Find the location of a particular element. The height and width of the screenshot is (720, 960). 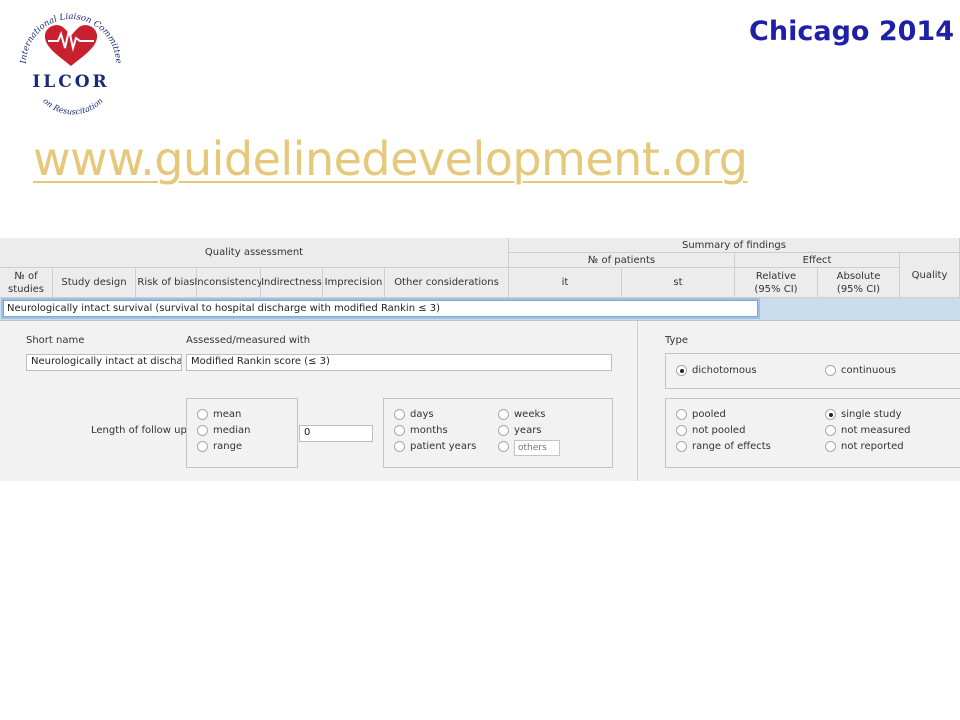

quality-assessment-header: Quality assessment is located at coordinates (254, 253).